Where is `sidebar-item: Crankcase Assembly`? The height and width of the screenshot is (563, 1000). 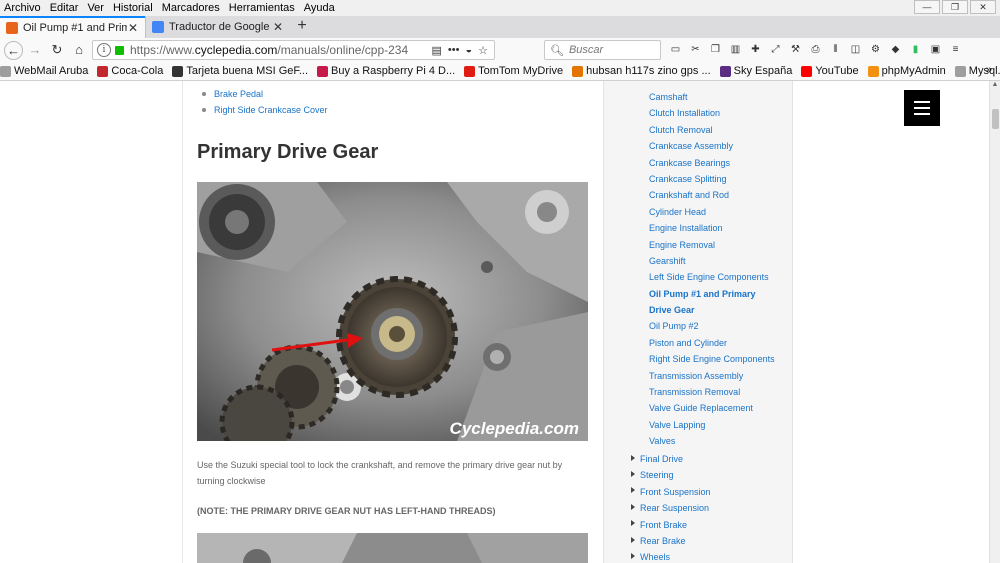
sidebar-item: Crankcase Assembly is located at coordinates (712, 146).